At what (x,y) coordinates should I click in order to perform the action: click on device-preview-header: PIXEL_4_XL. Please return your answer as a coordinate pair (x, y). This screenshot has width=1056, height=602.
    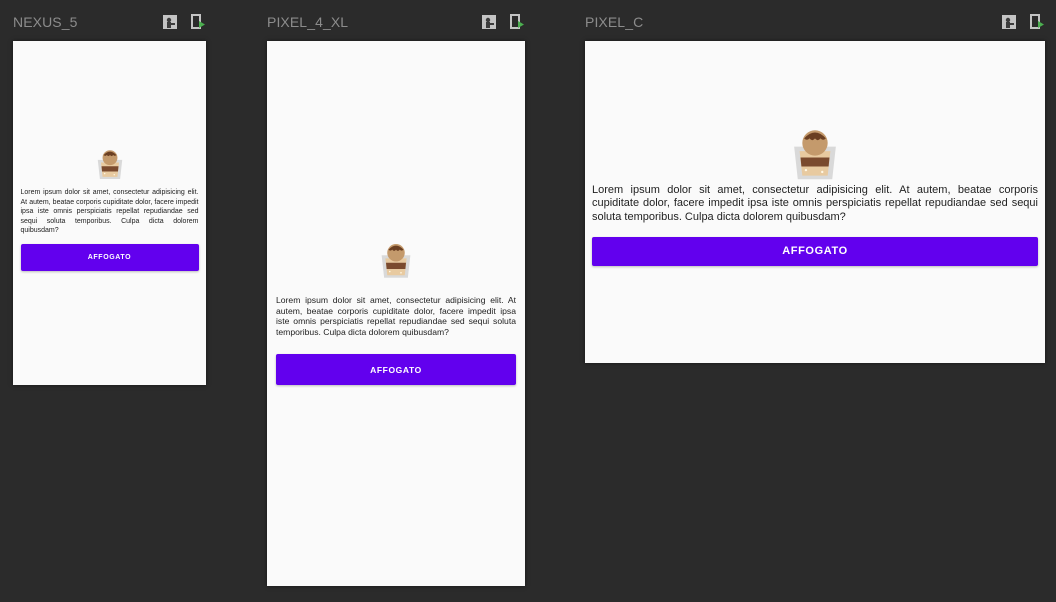
    Looking at the image, I should click on (396, 22).